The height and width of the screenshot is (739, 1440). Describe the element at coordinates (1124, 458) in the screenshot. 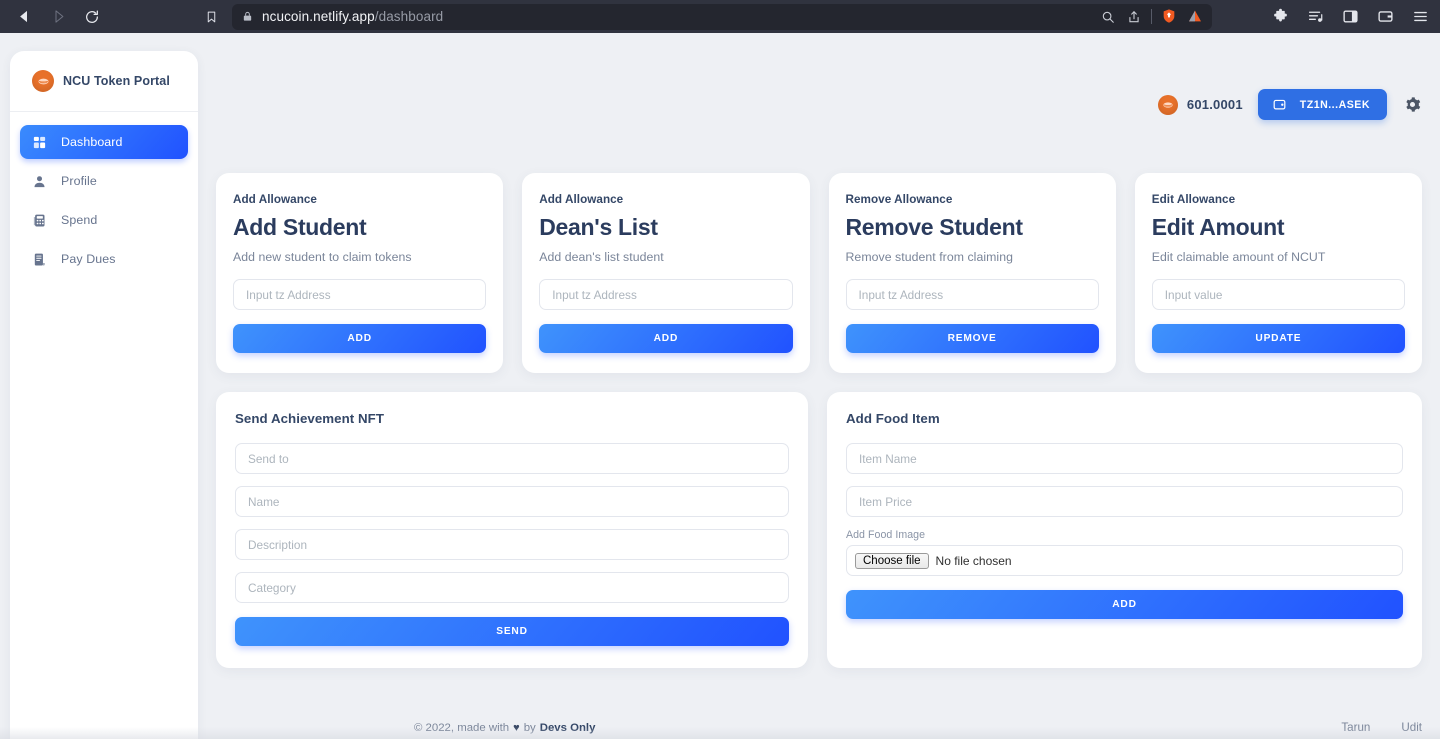

I see `food-item-name-input` at that location.